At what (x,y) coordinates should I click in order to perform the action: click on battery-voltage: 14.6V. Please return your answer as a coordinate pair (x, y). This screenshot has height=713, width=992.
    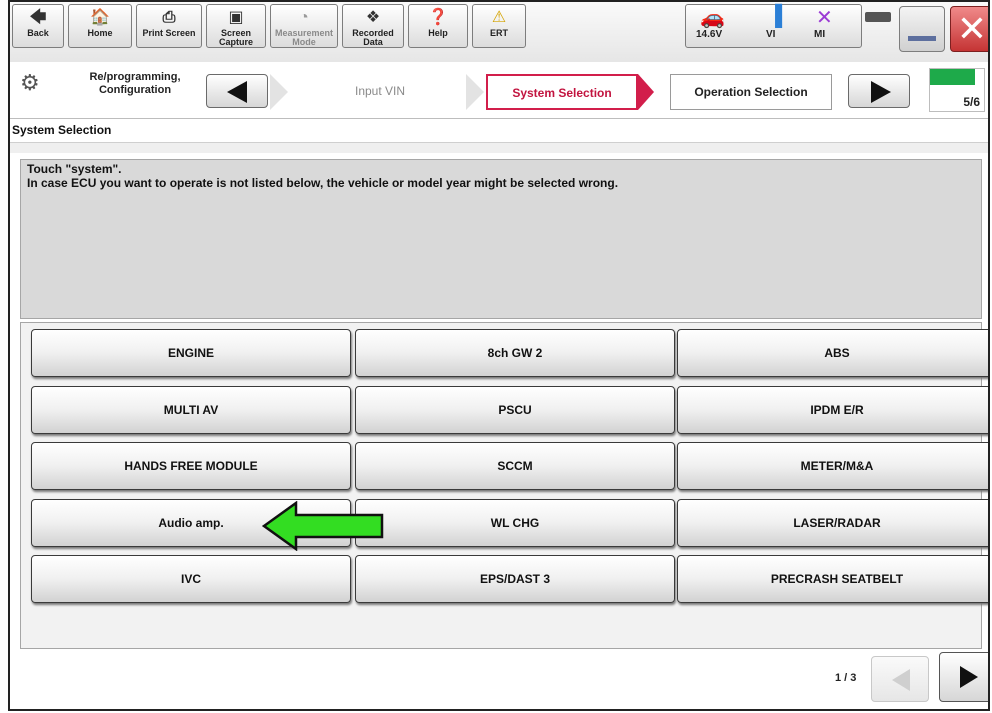
    Looking at the image, I should click on (709, 34).